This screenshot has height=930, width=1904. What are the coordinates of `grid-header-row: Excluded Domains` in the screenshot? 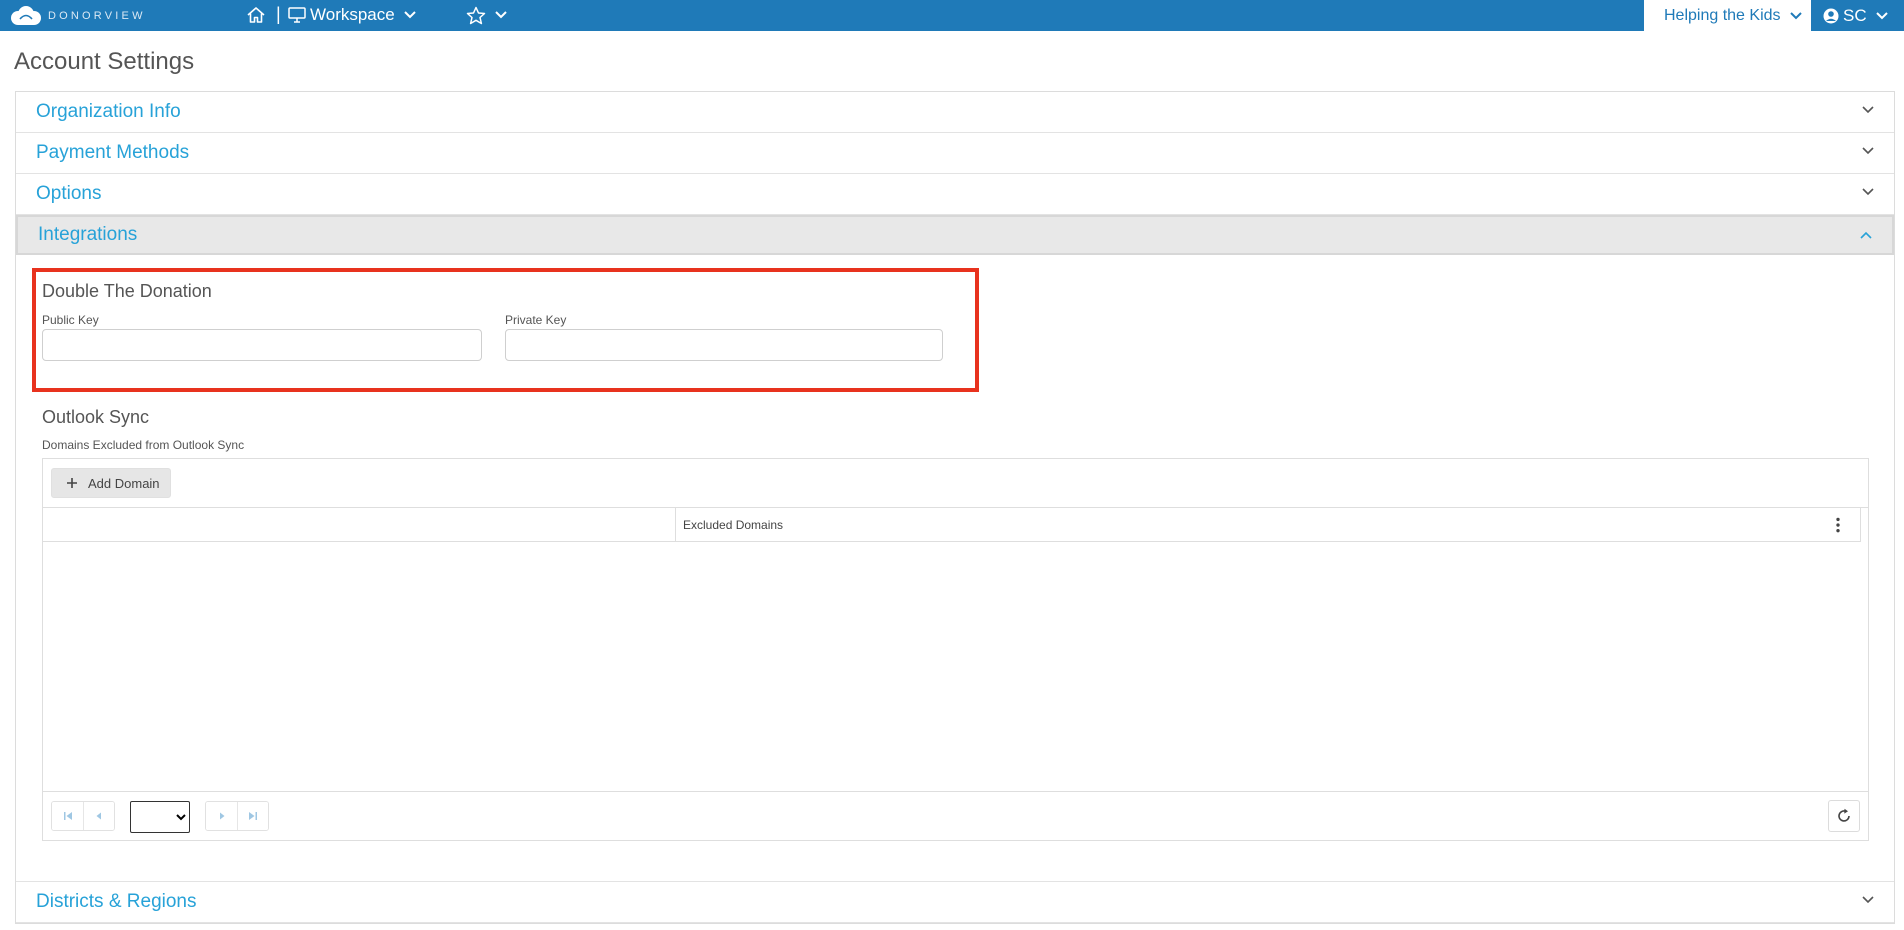 It's located at (952, 525).